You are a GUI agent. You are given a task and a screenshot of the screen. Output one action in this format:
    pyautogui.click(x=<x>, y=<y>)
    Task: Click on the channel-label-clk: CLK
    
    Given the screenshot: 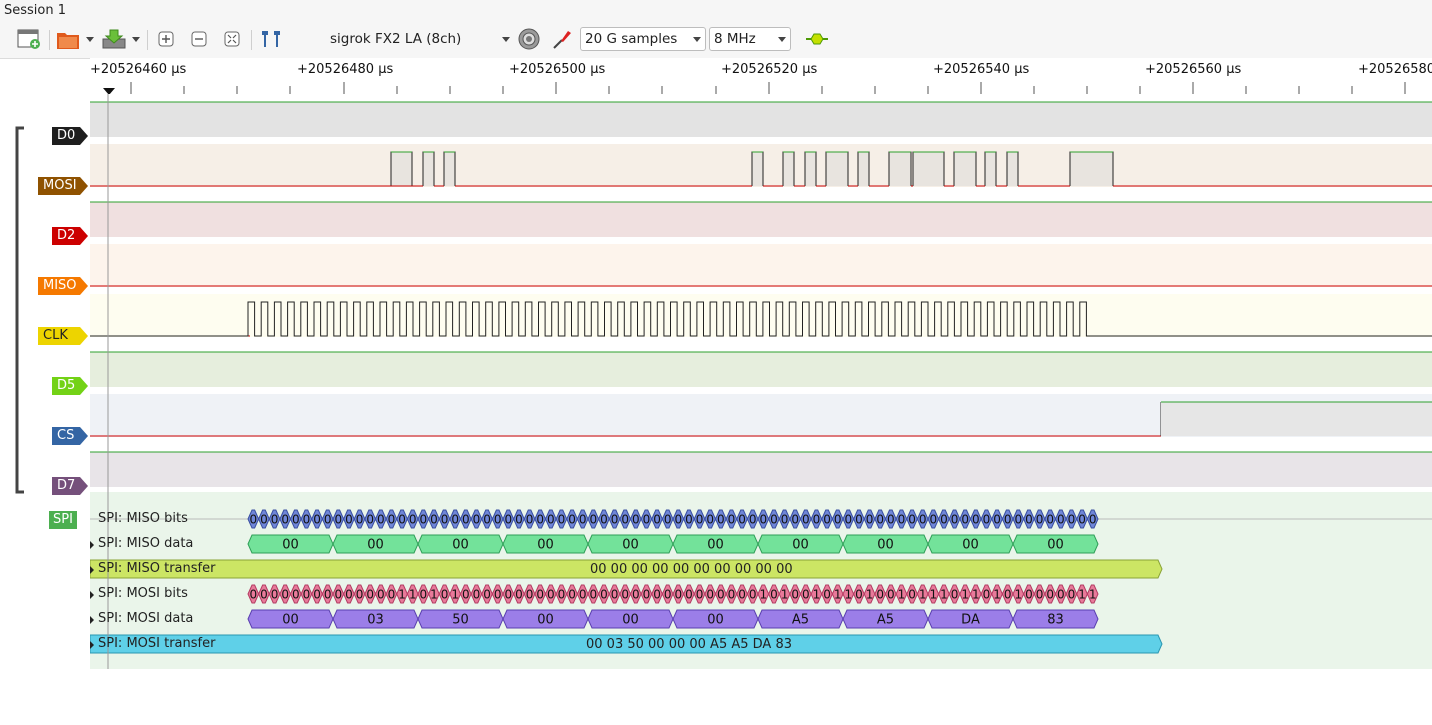 What is the action you would take?
    pyautogui.click(x=63, y=336)
    